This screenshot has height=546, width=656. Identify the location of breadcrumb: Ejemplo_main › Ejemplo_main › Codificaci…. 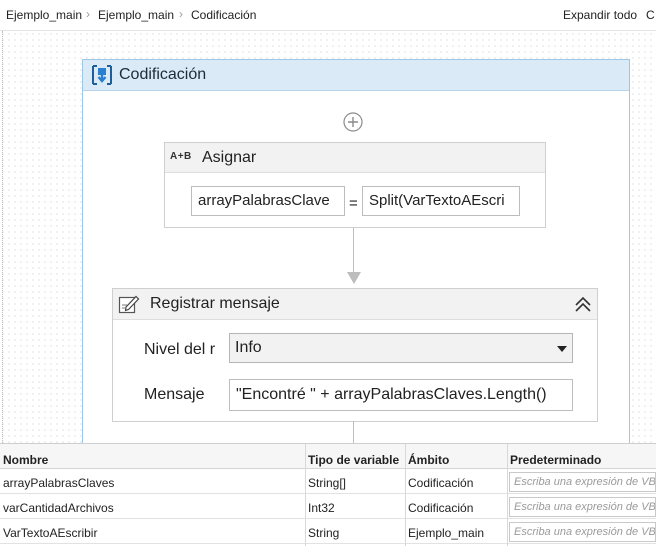
(328, 15).